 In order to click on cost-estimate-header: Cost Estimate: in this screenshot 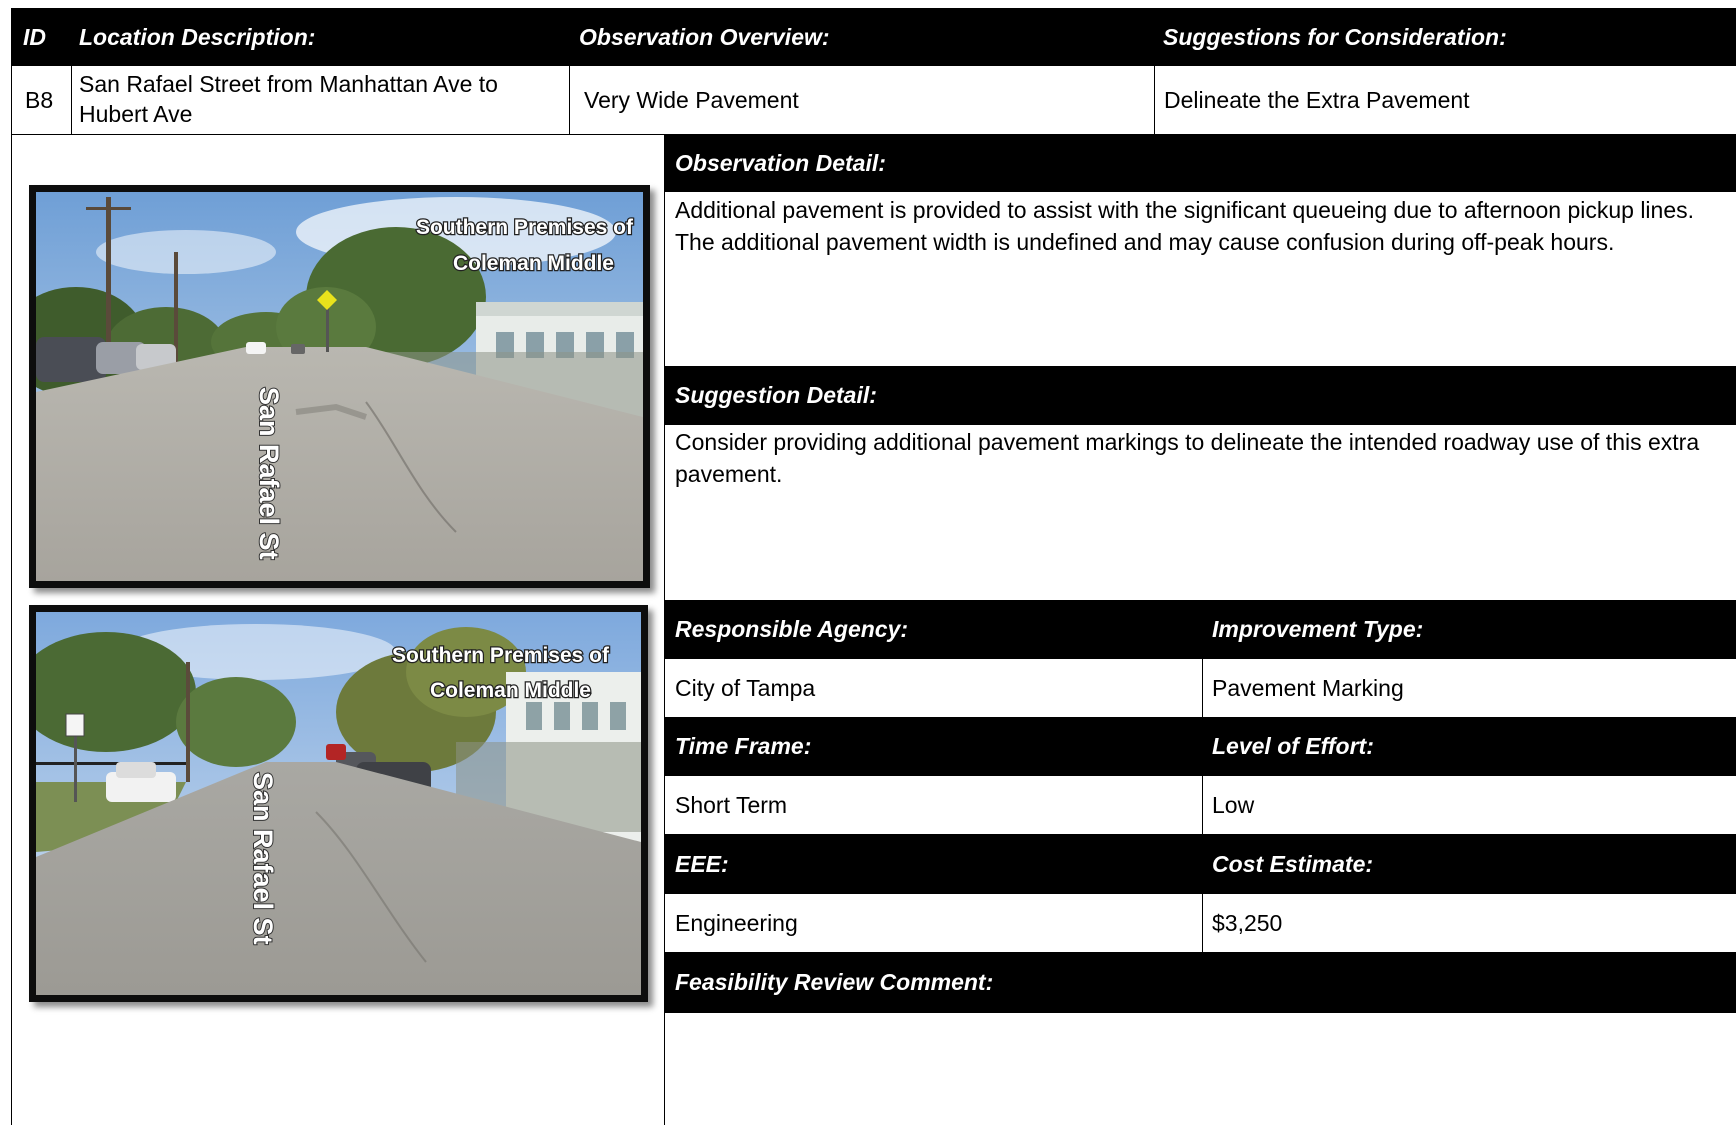, I will do `click(1469, 864)`.